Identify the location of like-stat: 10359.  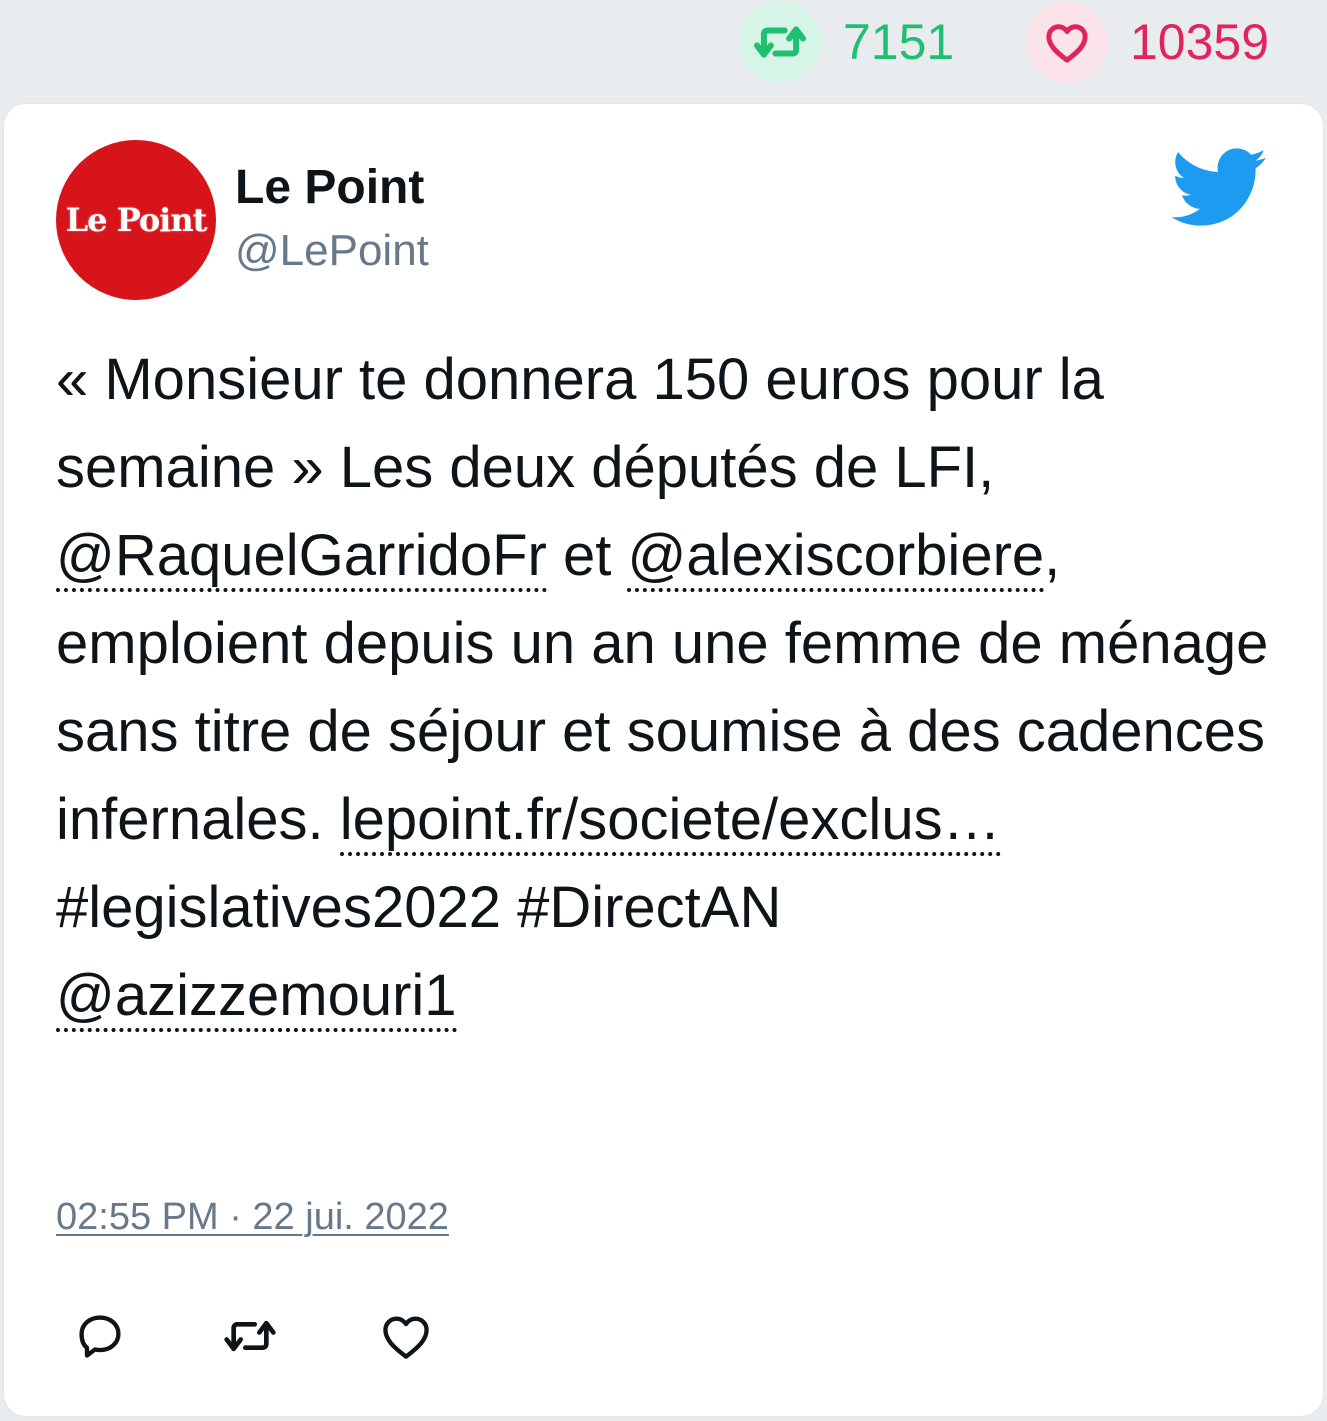
(1147, 42).